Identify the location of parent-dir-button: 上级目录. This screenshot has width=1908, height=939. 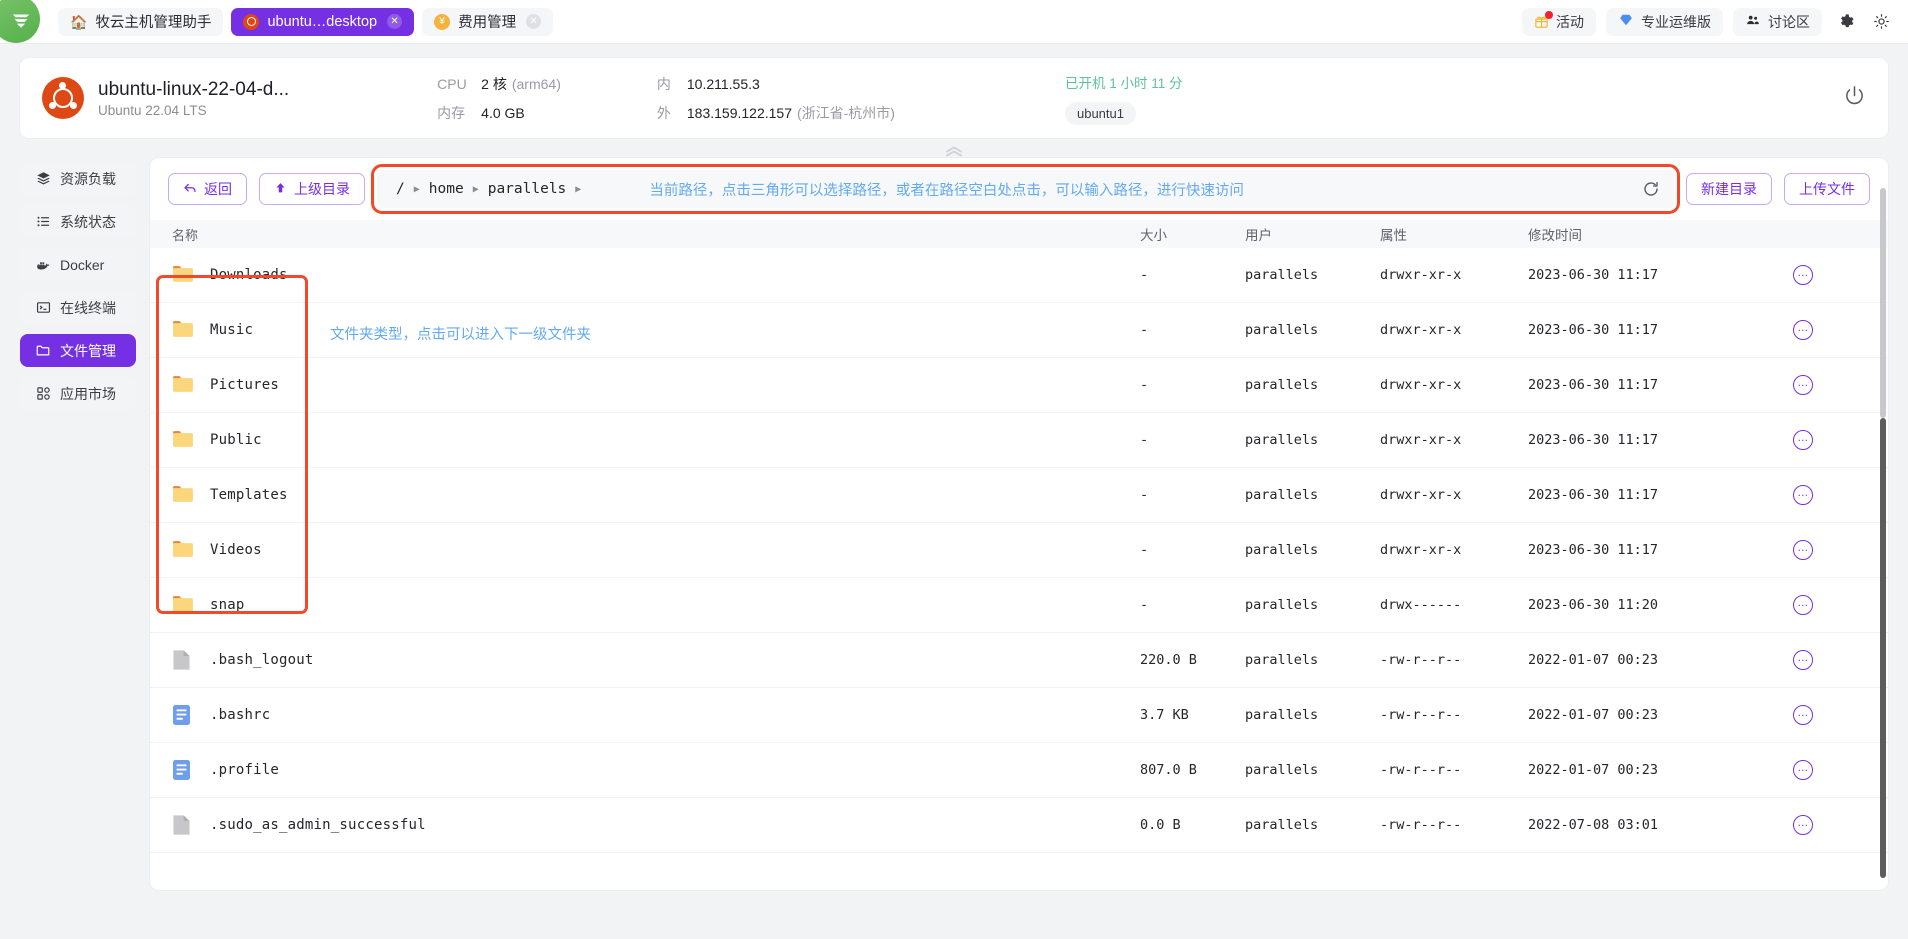
(312, 189).